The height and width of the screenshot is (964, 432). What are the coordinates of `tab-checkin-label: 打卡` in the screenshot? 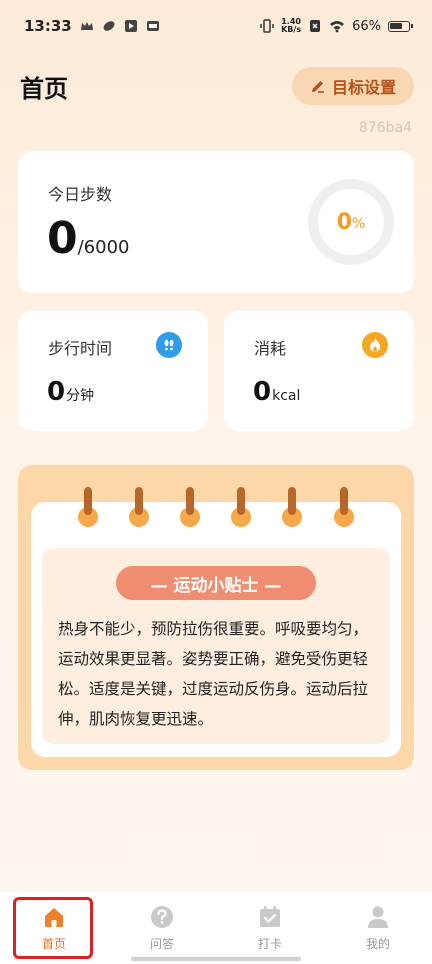 It's located at (269, 944).